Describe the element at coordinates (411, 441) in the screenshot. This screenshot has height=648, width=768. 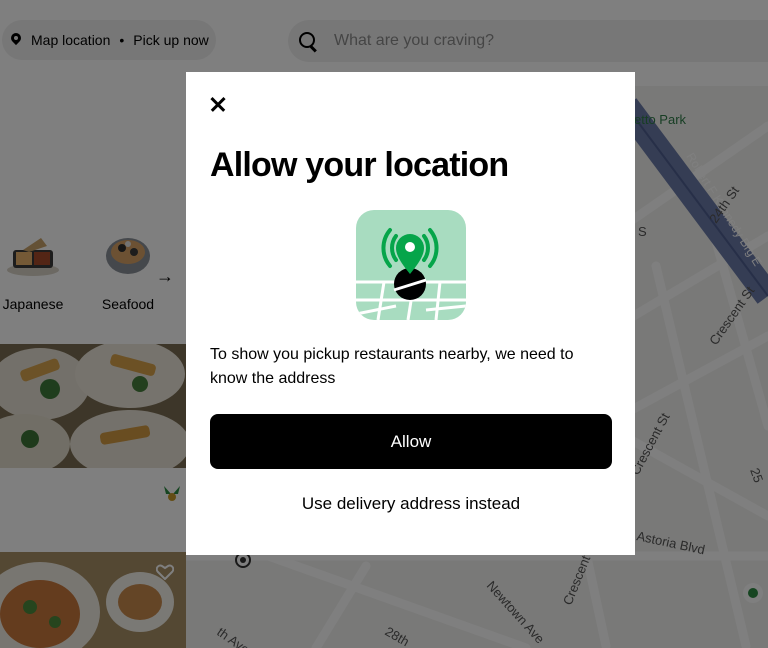
I see `allow-location-button: Allow` at that location.